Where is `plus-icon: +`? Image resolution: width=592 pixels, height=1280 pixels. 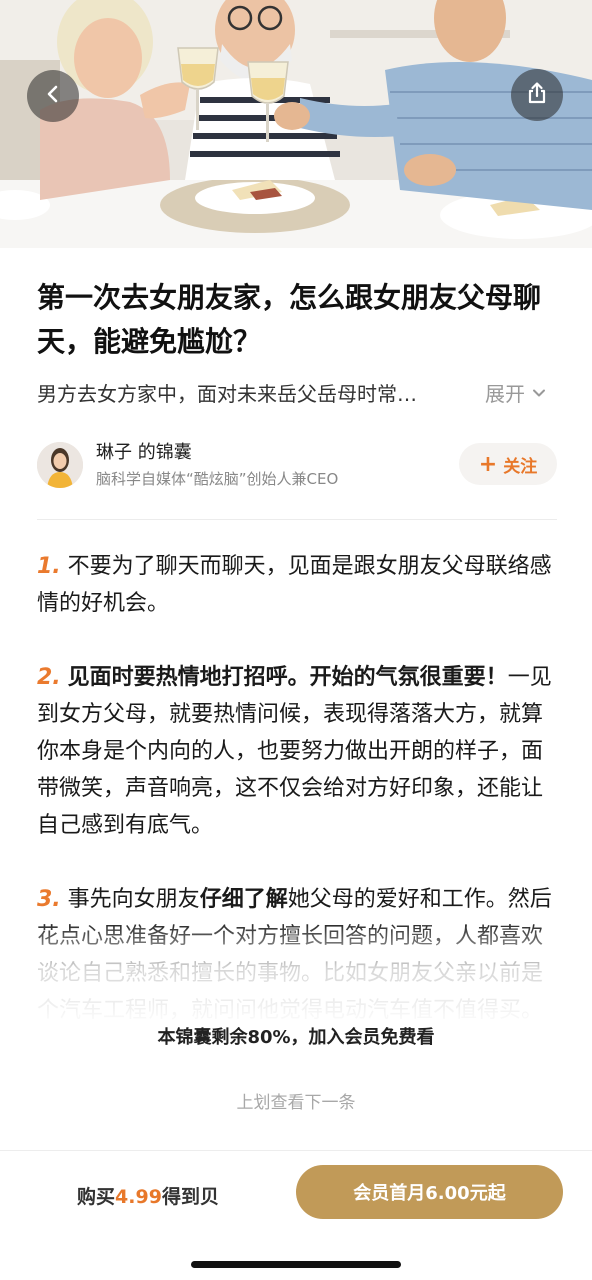
plus-icon: + is located at coordinates (488, 464).